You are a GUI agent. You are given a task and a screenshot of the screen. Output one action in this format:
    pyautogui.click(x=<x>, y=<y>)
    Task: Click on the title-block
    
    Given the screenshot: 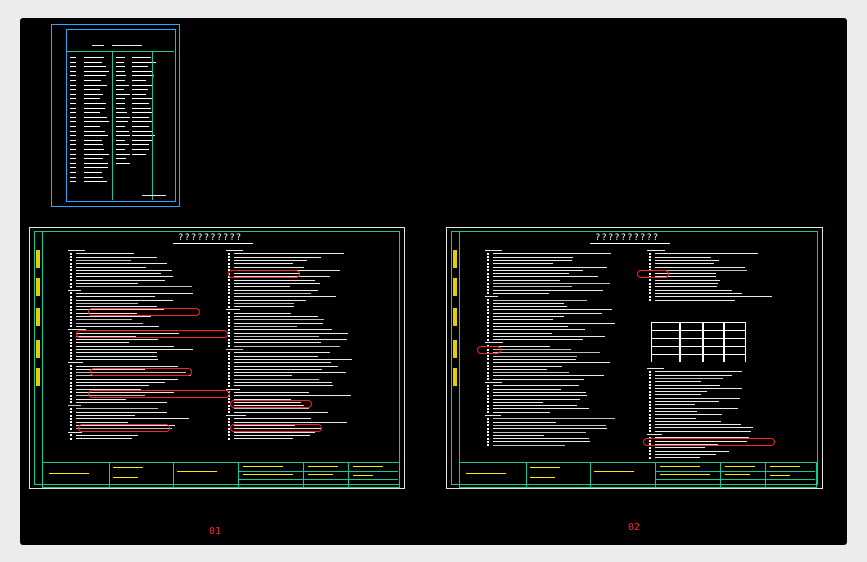 What is the action you would take?
    pyautogui.click(x=638, y=475)
    